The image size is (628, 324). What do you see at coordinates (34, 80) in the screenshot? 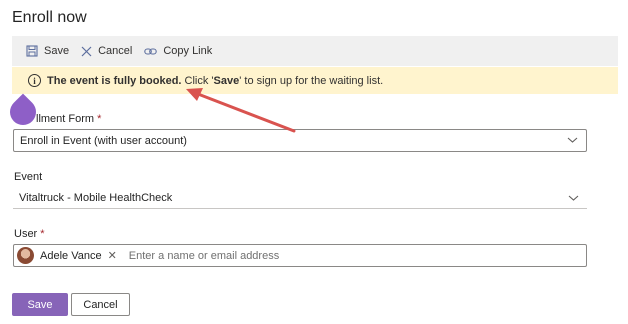
I see `info-icon: i` at bounding box center [34, 80].